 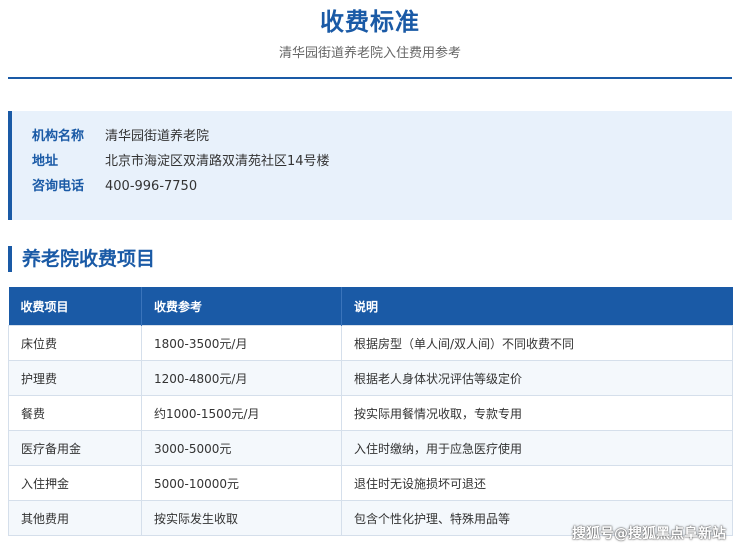 I want to click on cell-item: 其他费用, so click(x=75, y=518).